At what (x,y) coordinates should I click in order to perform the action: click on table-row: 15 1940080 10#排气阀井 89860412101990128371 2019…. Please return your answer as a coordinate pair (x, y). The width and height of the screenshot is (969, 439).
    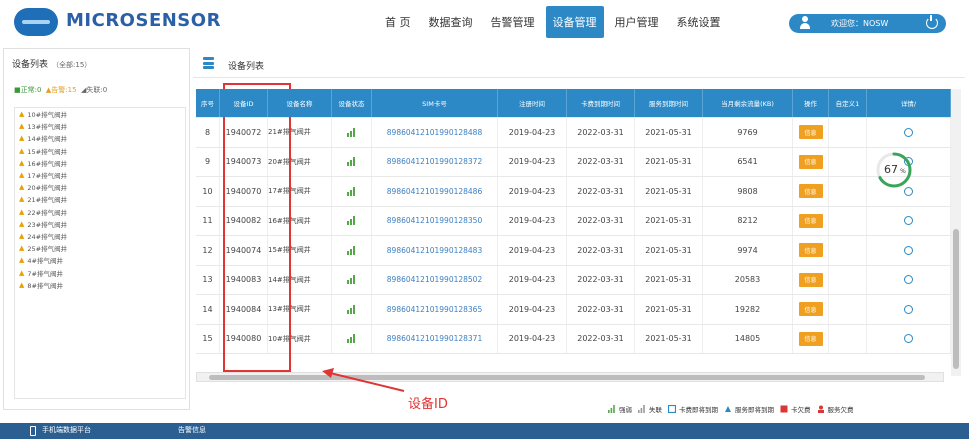
    Looking at the image, I should click on (573, 339).